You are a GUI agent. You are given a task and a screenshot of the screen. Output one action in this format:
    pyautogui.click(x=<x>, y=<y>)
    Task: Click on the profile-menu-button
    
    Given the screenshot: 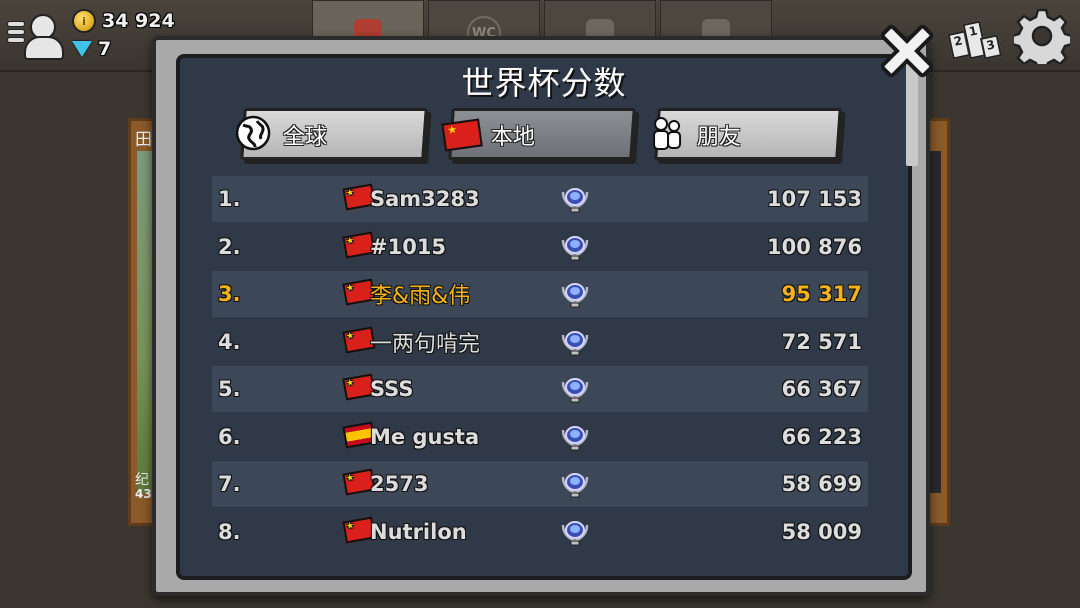 What is the action you would take?
    pyautogui.click(x=37, y=34)
    